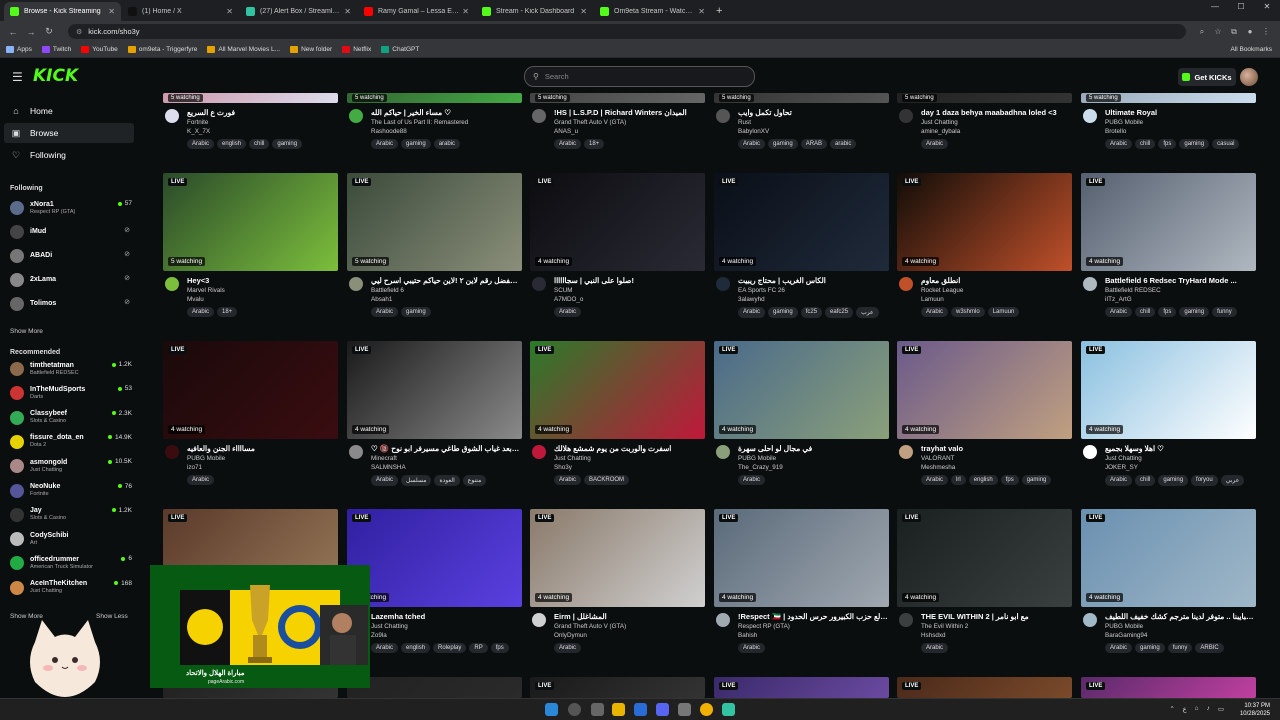  Describe the element at coordinates (1250, 31) in the screenshot. I see `profile-icon: ●` at that location.